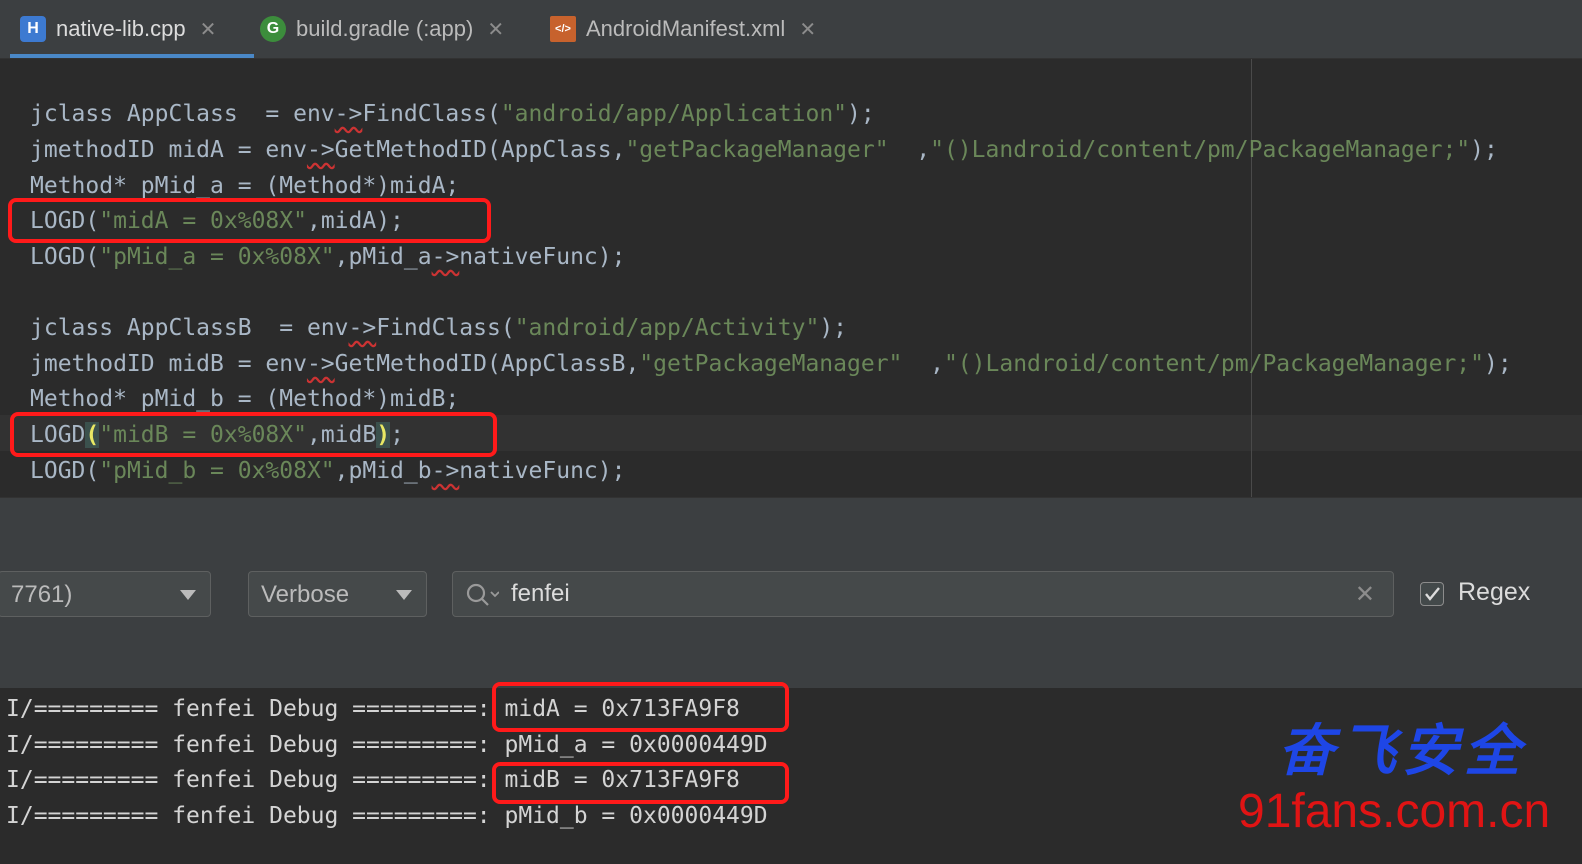 The width and height of the screenshot is (1582, 864). I want to click on tab-label: build.gradle (:app), so click(385, 28).